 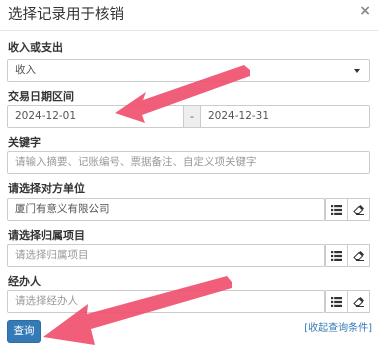 What do you see at coordinates (46, 235) in the screenshot?
I see `project-label: 请选择归属项目` at bounding box center [46, 235].